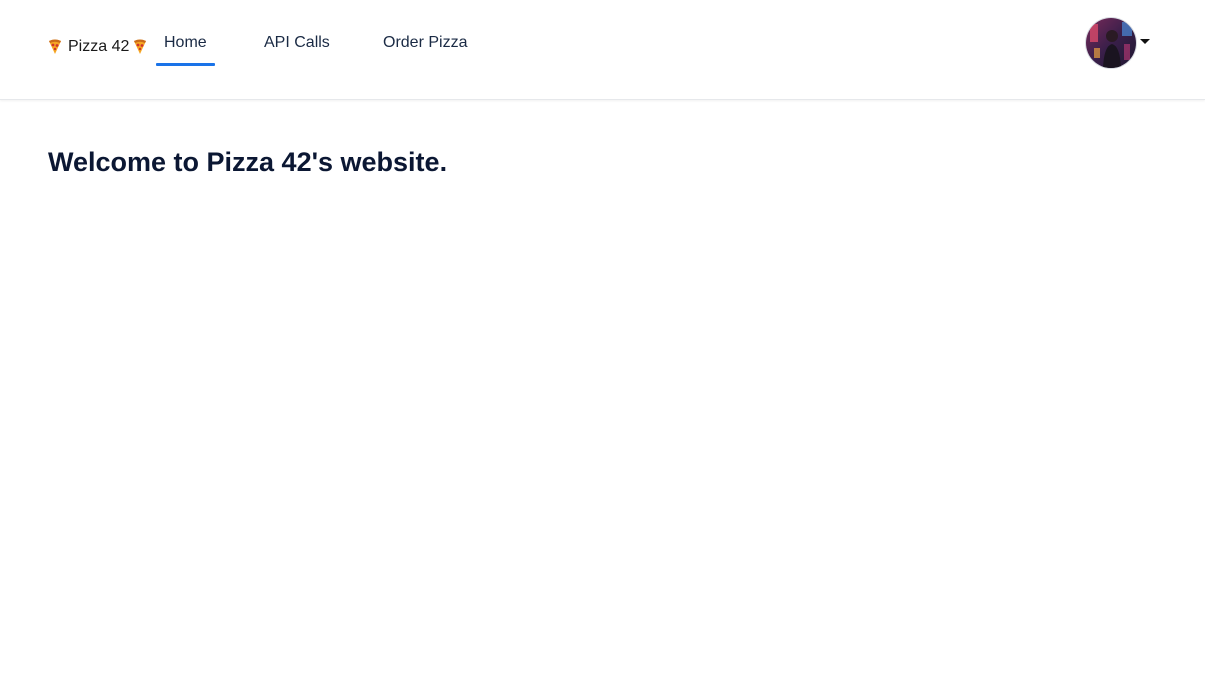  What do you see at coordinates (248, 162) in the screenshot?
I see `page-title: Welcome to Pizza 42's website.` at bounding box center [248, 162].